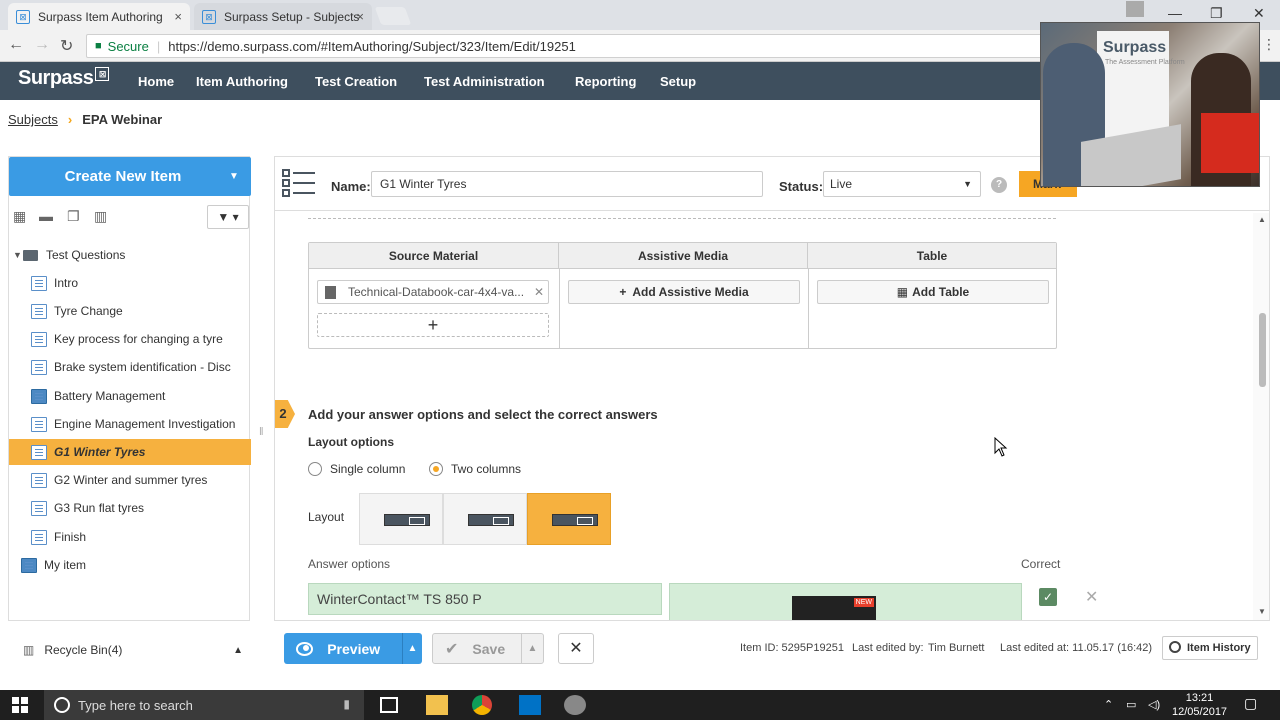  I want to click on hotspot-icon, so click(39, 396).